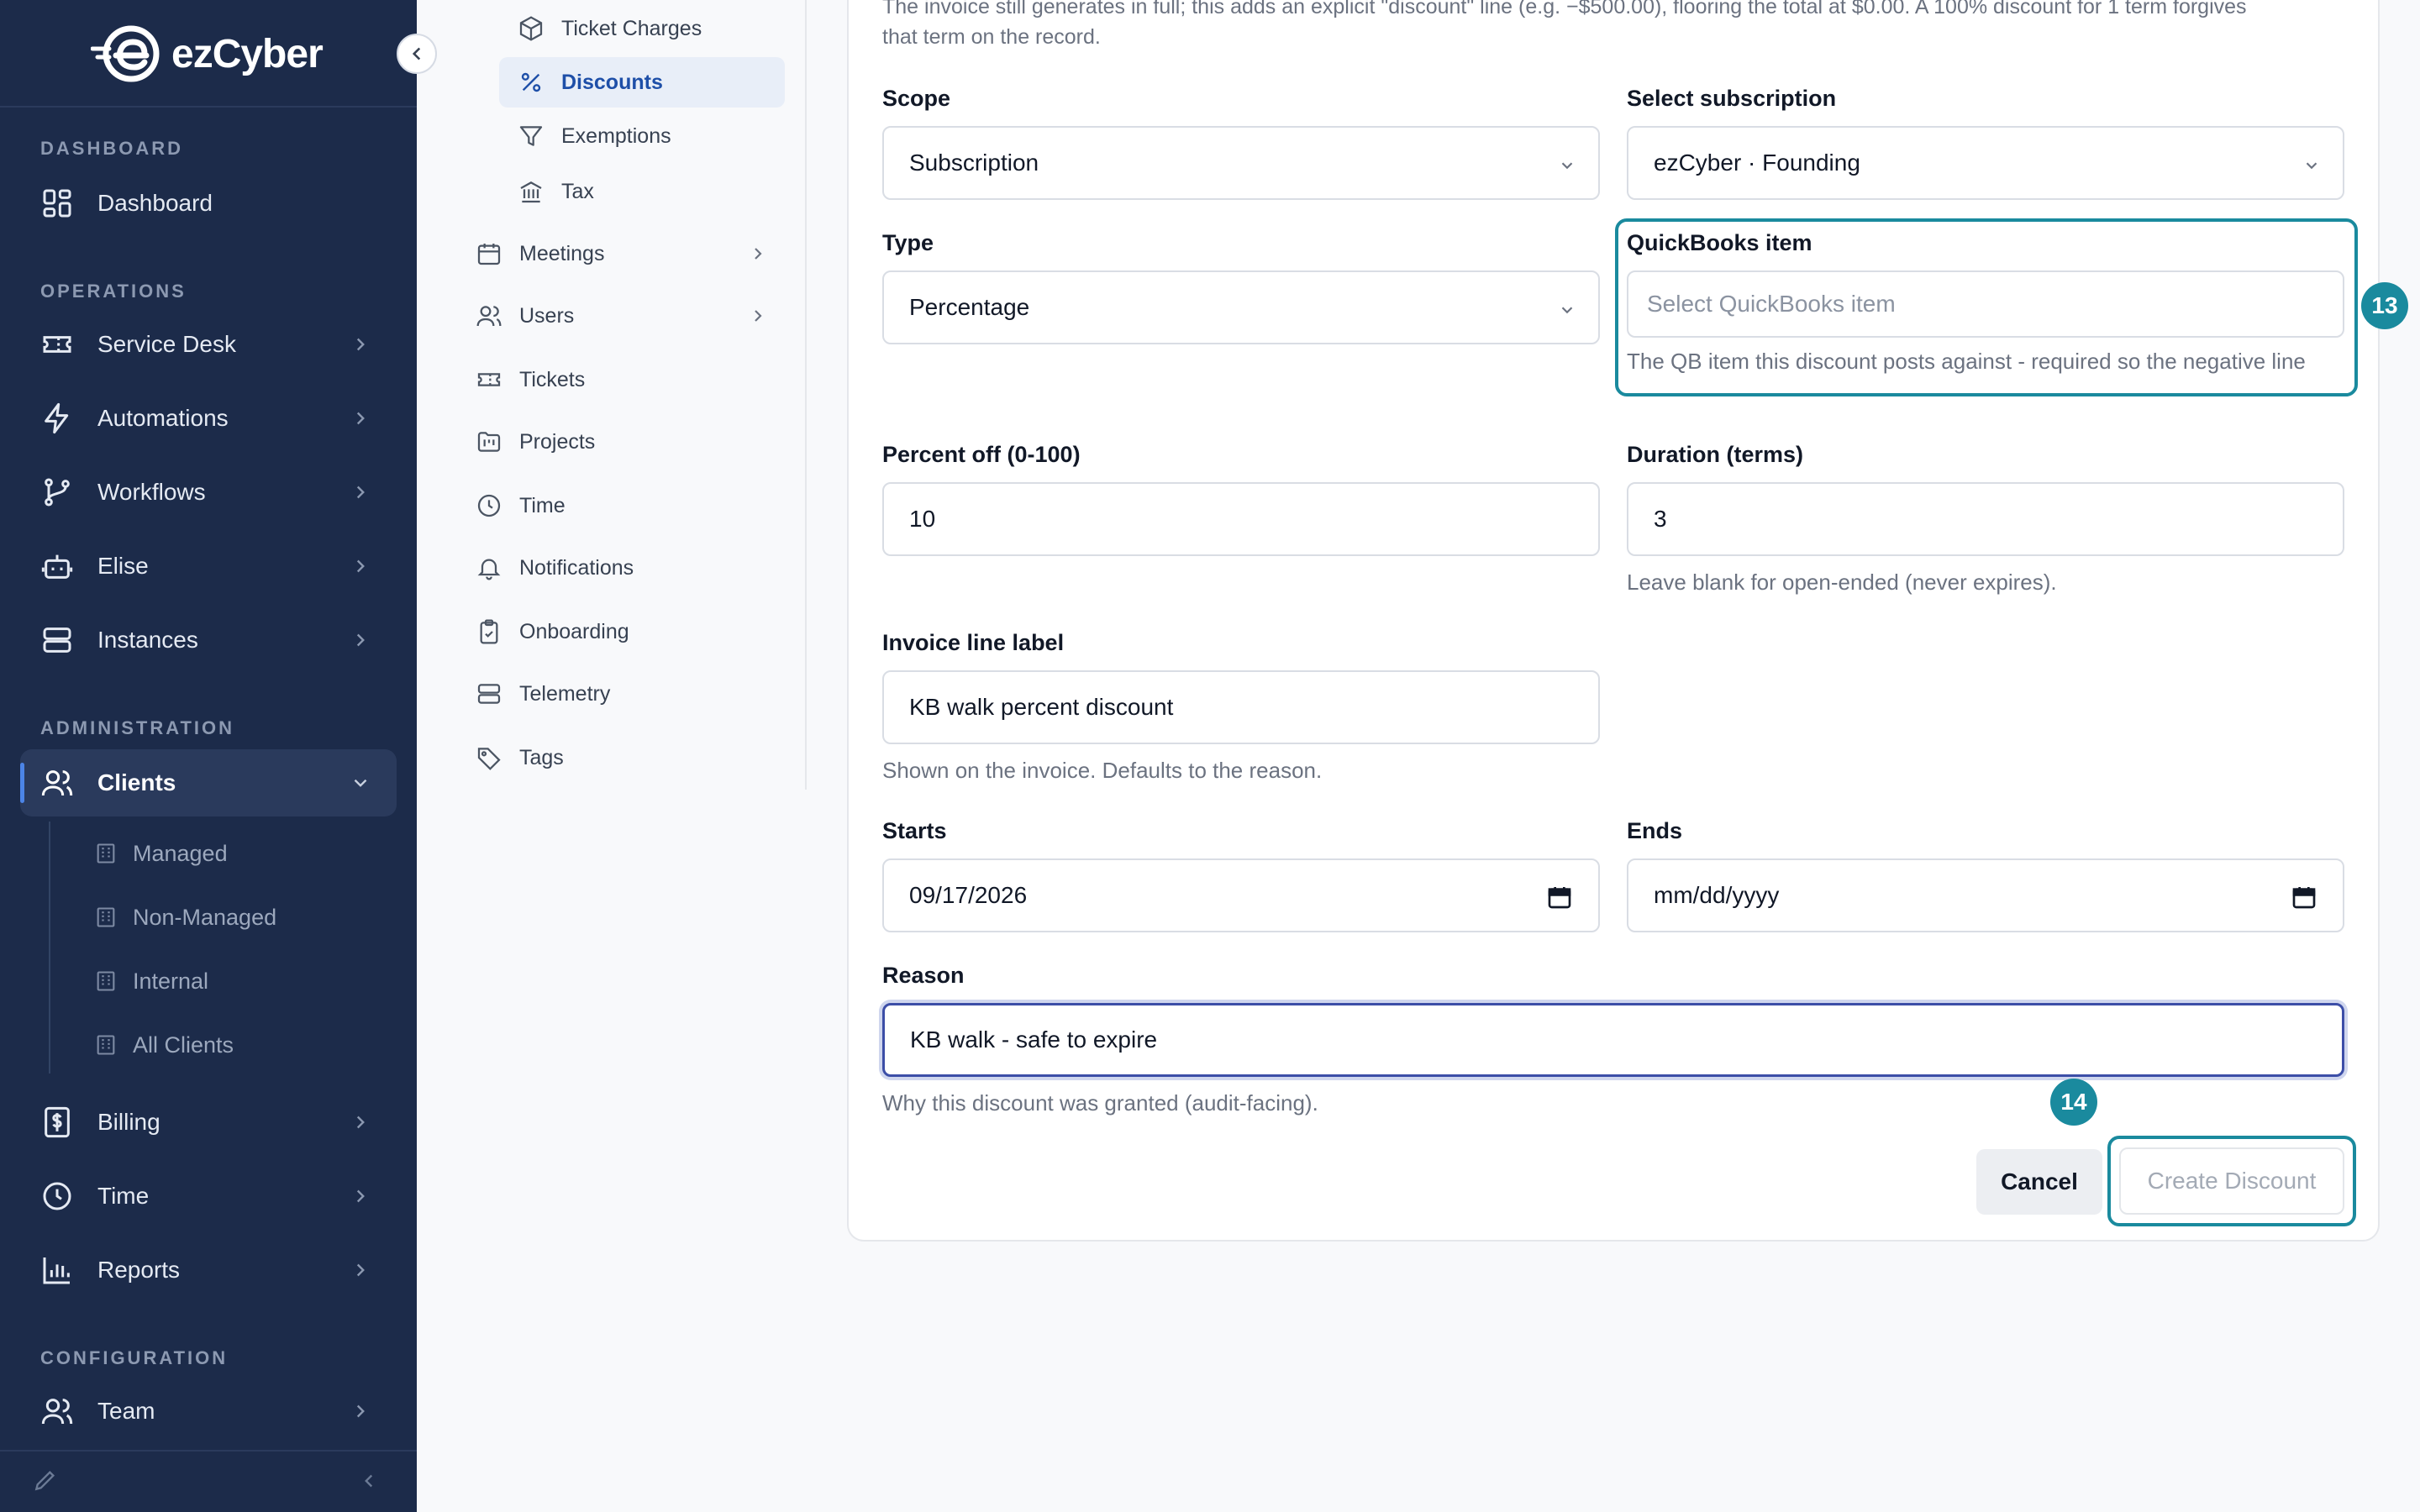 Image resolution: width=2420 pixels, height=1512 pixels. Describe the element at coordinates (1241, 163) in the screenshot. I see `scope-select: Subscription` at that location.